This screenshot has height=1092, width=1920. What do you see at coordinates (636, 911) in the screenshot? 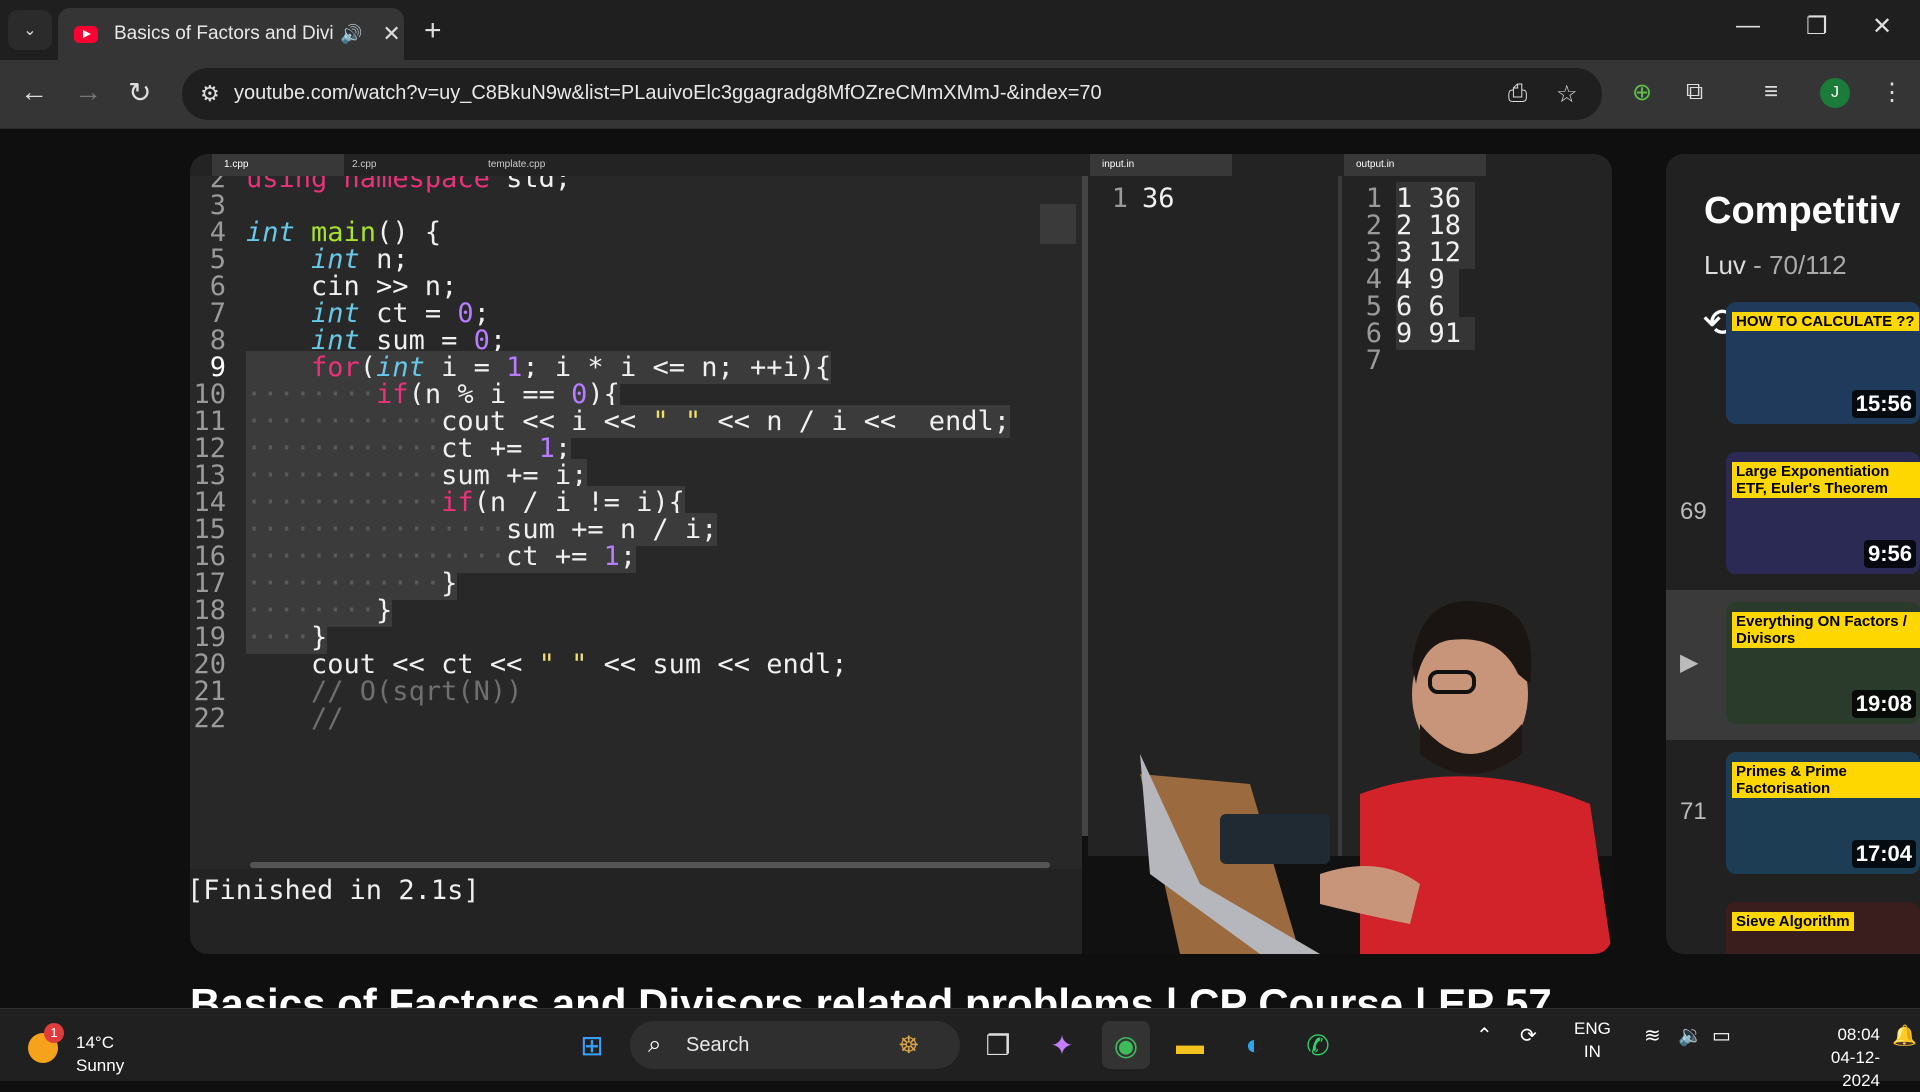
I see `build-output-panel: [Finished in 2.1s]` at bounding box center [636, 911].